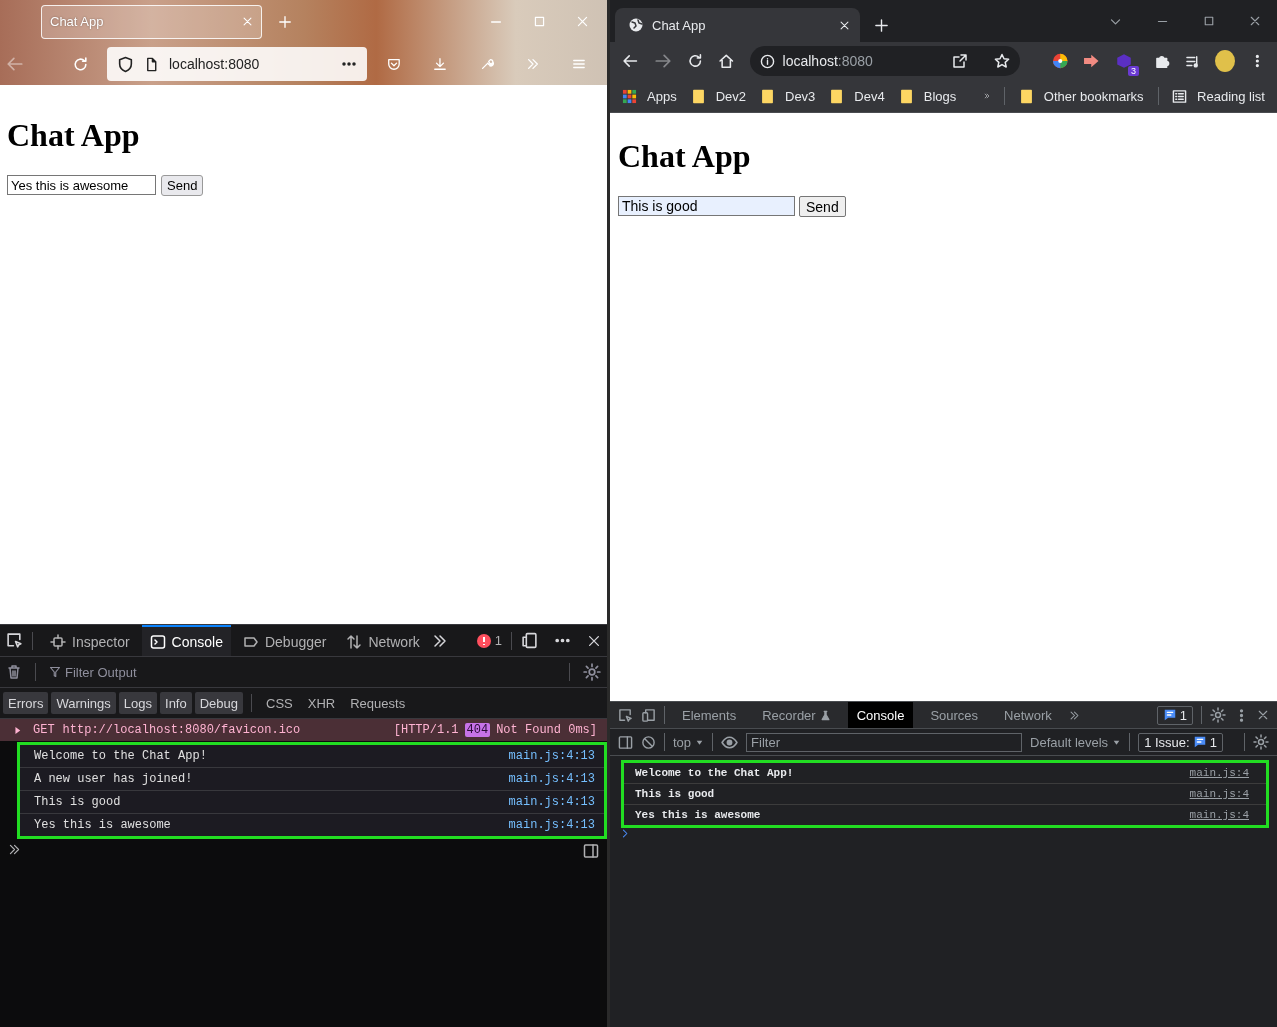  Describe the element at coordinates (884, 742) in the screenshot. I see `filter-field: Filter` at that location.